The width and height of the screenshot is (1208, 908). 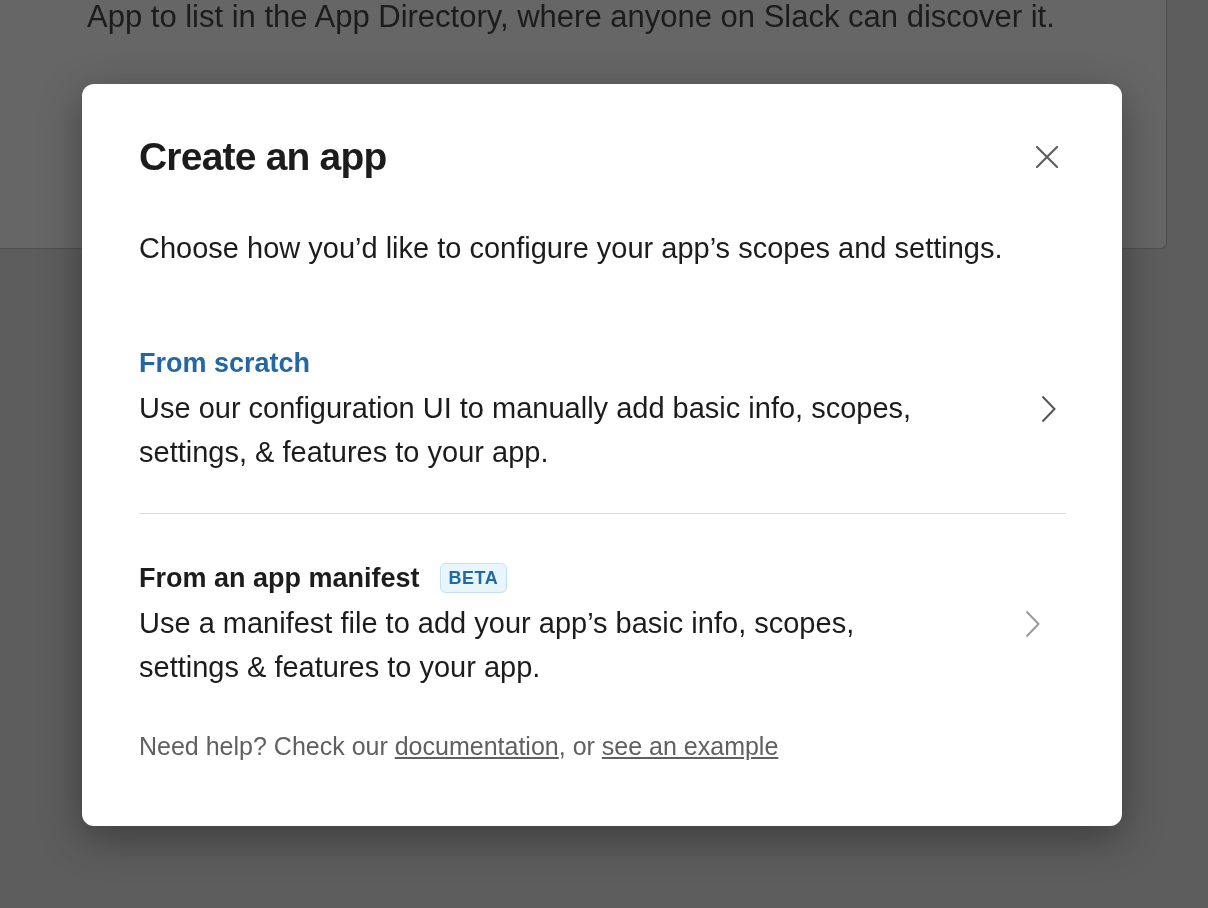 What do you see at coordinates (571, 248) in the screenshot?
I see `dialog-description: Choose how you’d like to configure your app’s scopes and settings.` at bounding box center [571, 248].